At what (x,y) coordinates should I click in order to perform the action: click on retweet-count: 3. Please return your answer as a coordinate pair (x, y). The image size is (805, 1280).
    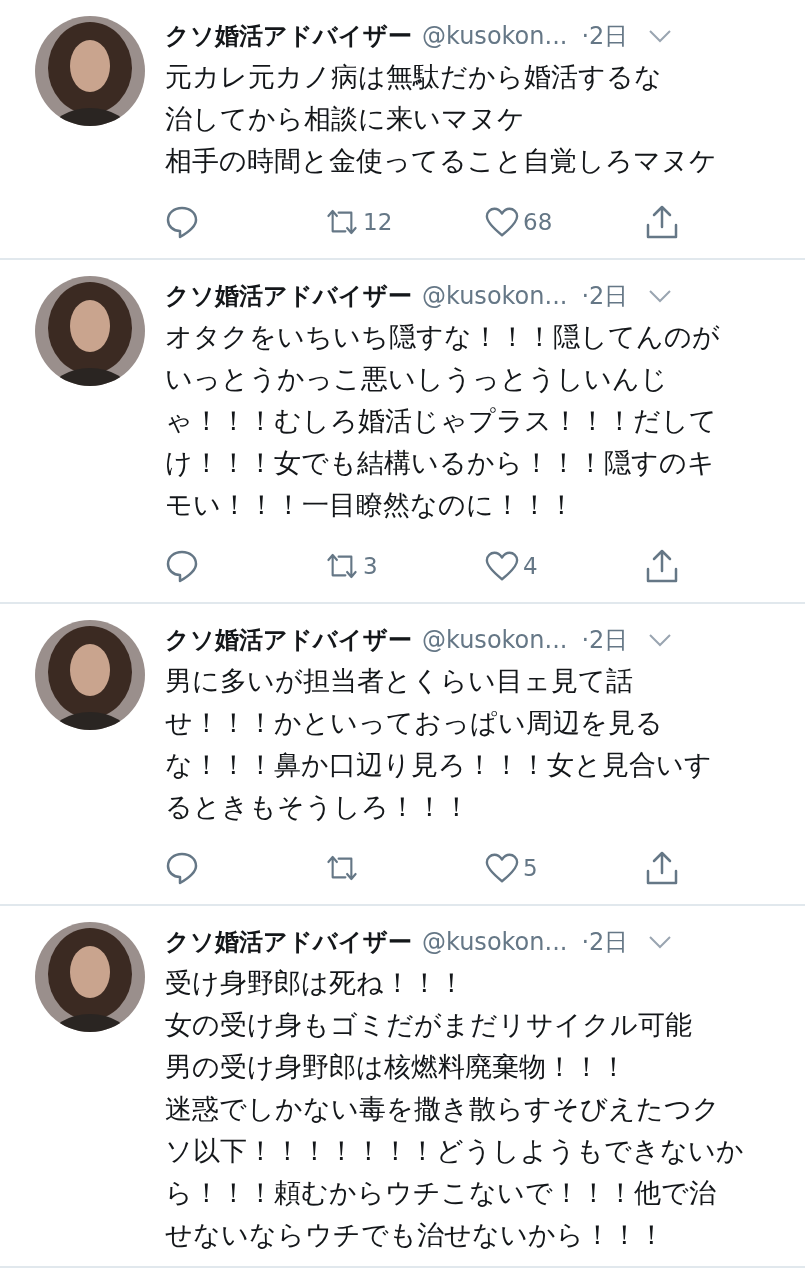
    Looking at the image, I should click on (370, 566).